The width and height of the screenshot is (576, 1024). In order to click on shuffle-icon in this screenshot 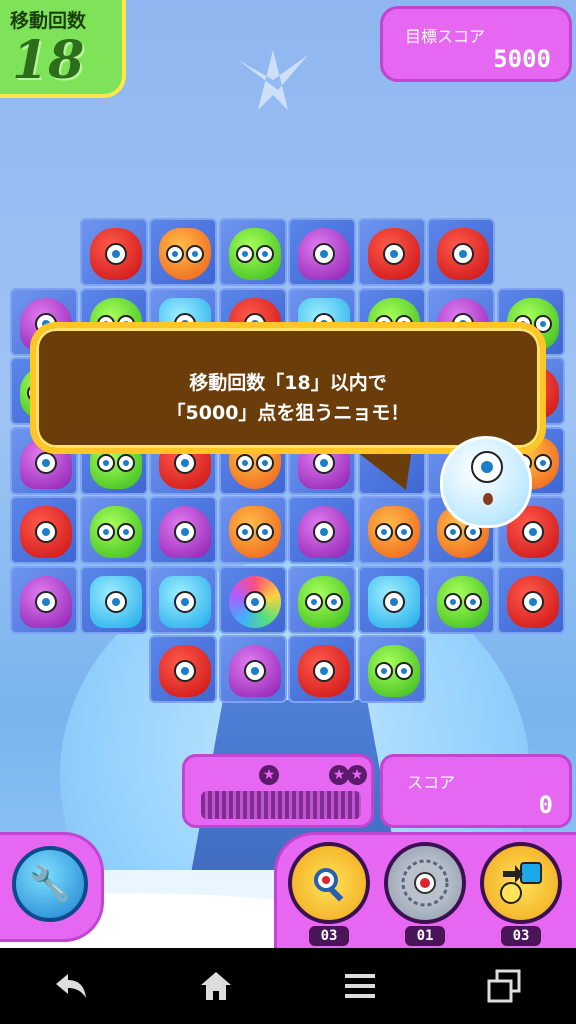, I will do `click(521, 883)`.